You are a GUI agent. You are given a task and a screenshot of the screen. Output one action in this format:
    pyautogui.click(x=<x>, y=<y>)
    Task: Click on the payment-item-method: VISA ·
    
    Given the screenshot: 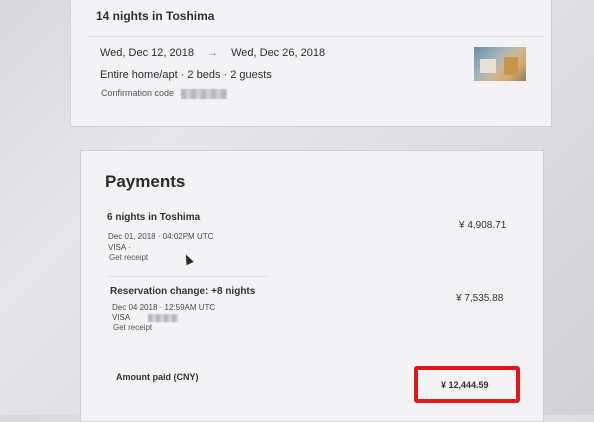 What is the action you would take?
    pyautogui.click(x=119, y=247)
    